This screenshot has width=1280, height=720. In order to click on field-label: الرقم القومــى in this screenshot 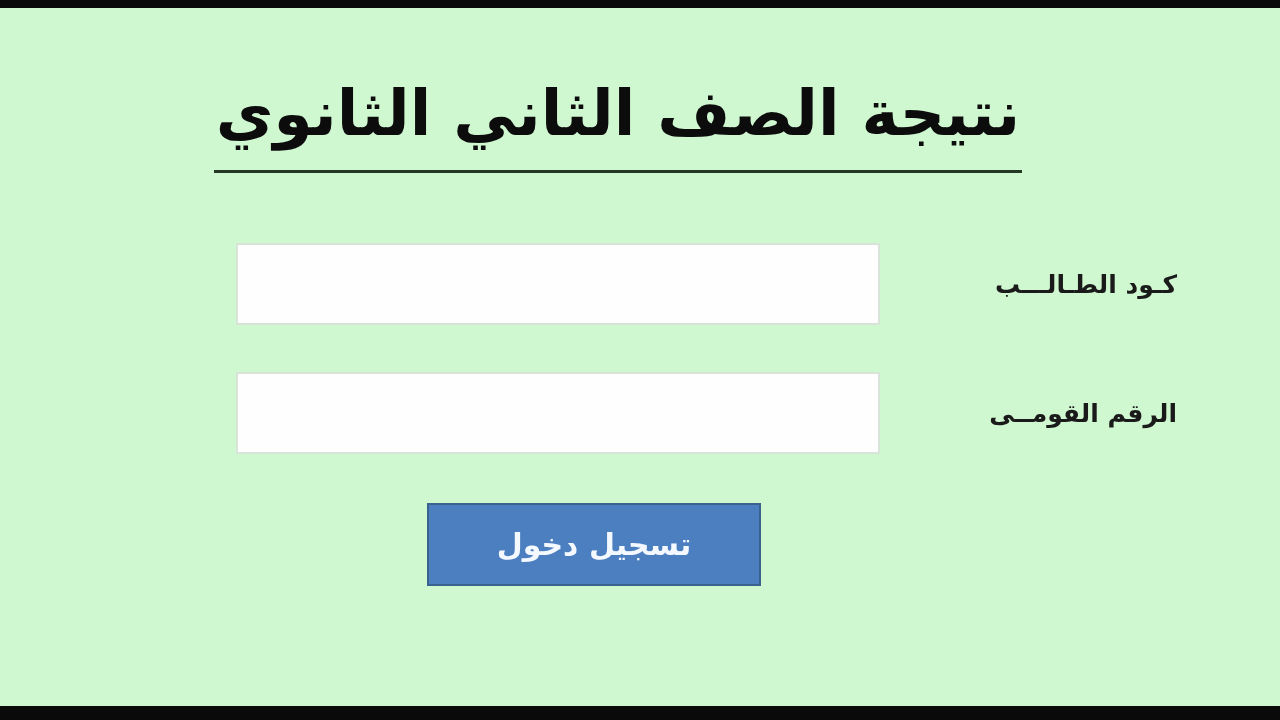, I will do `click(1083, 413)`.